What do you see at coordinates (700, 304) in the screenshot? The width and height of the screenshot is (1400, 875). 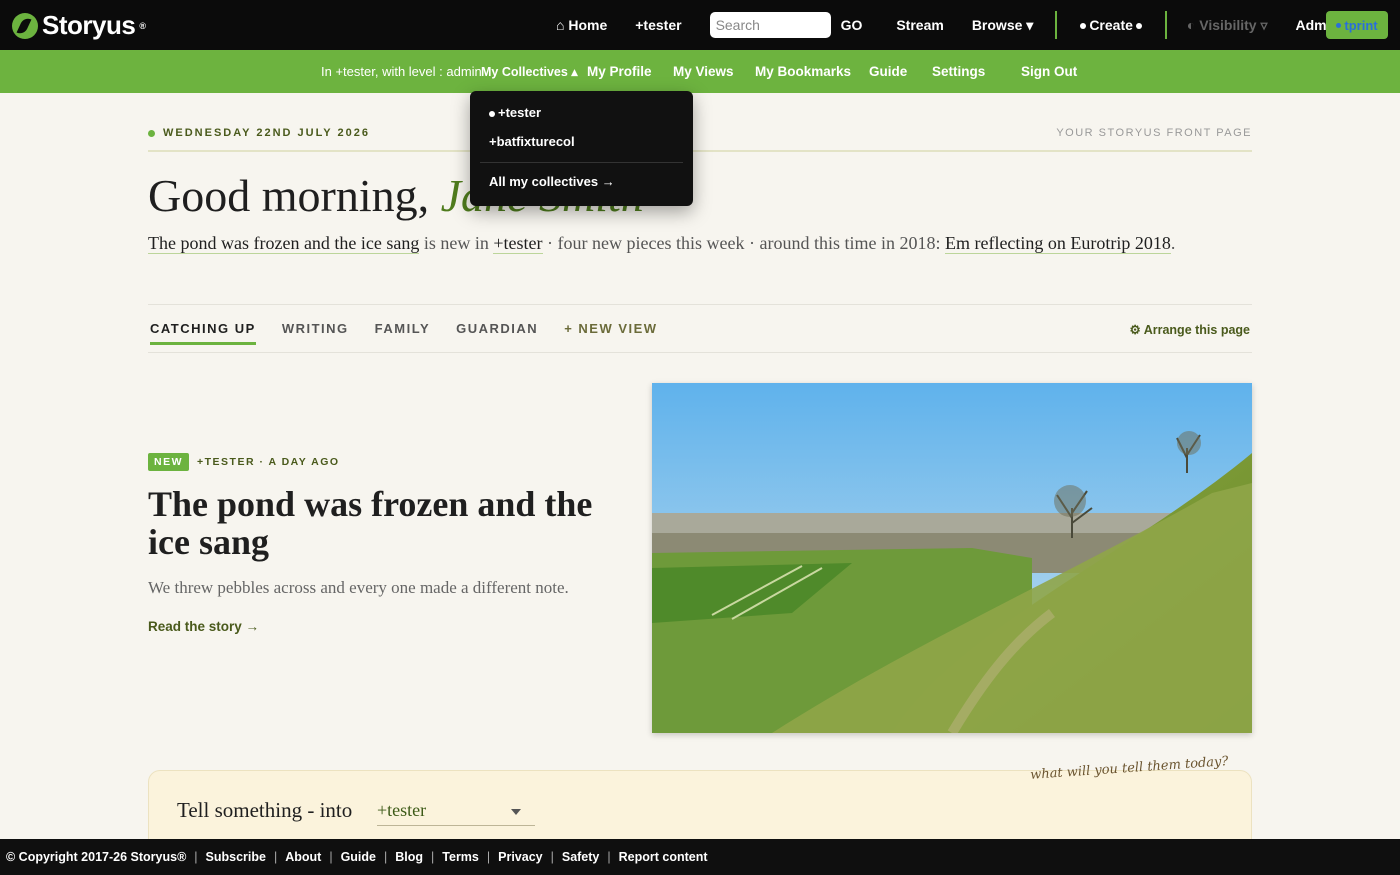 I see `tabs-top-divider` at bounding box center [700, 304].